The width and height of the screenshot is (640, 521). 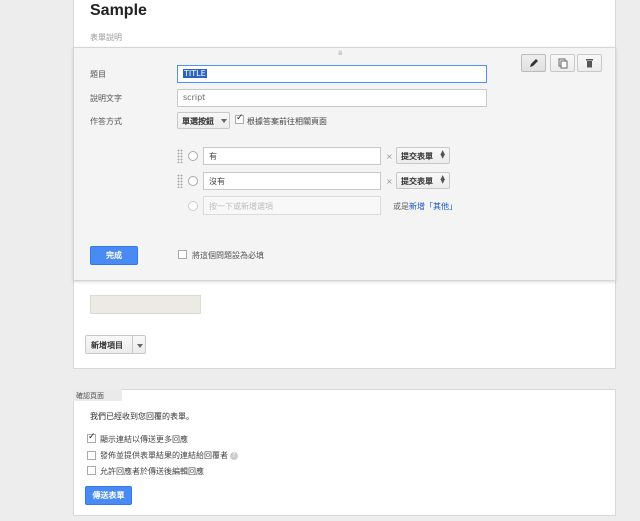 I want to click on allow-edit-checkbox, so click(x=91, y=470).